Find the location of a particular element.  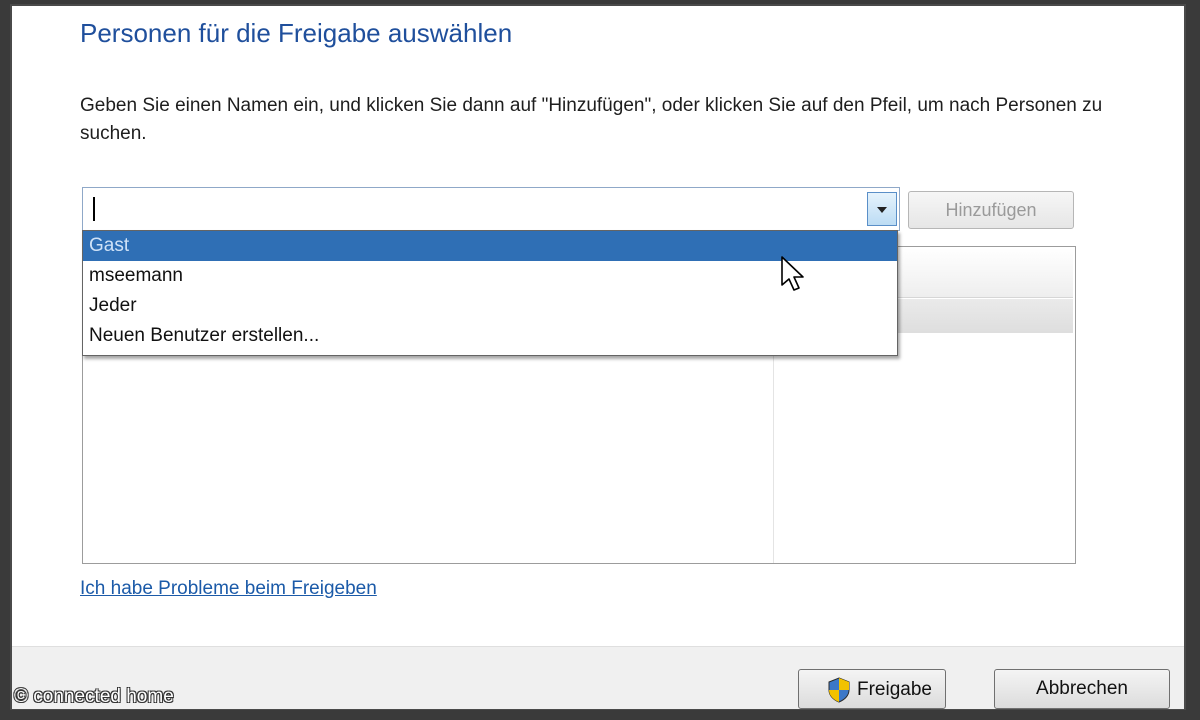

share-button-label: Freigabe is located at coordinates (894, 689).